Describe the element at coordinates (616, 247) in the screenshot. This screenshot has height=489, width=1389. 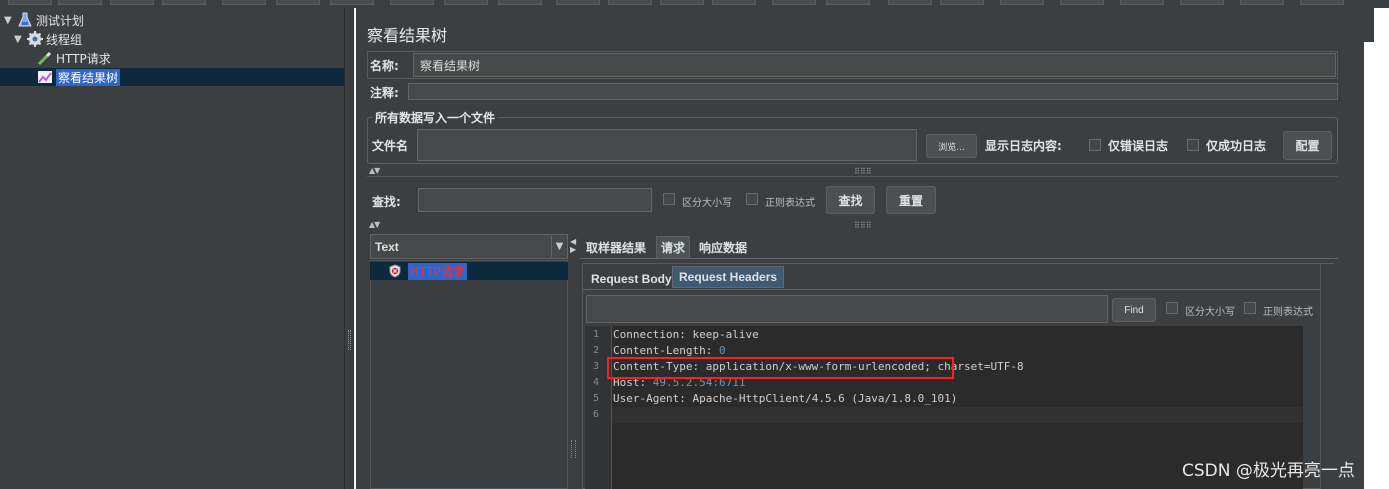
I see `tab-sampler-result: 取样器结果` at that location.